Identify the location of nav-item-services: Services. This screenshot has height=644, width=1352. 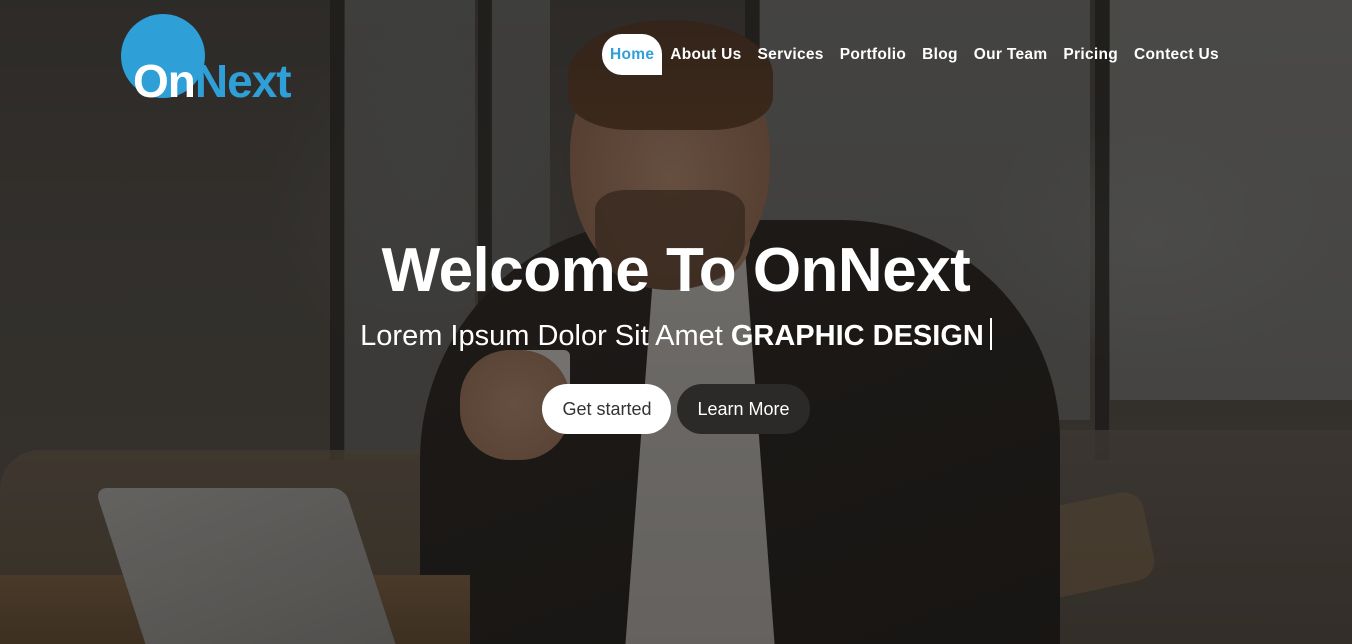
(791, 54).